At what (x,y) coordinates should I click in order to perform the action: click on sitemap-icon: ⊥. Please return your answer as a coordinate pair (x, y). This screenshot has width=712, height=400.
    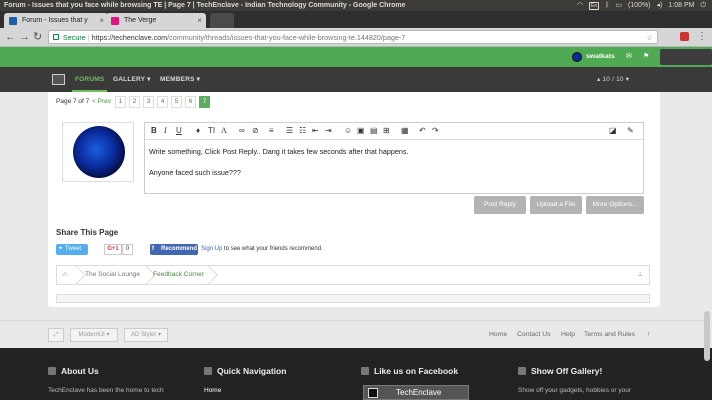
    Looking at the image, I should click on (640, 275).